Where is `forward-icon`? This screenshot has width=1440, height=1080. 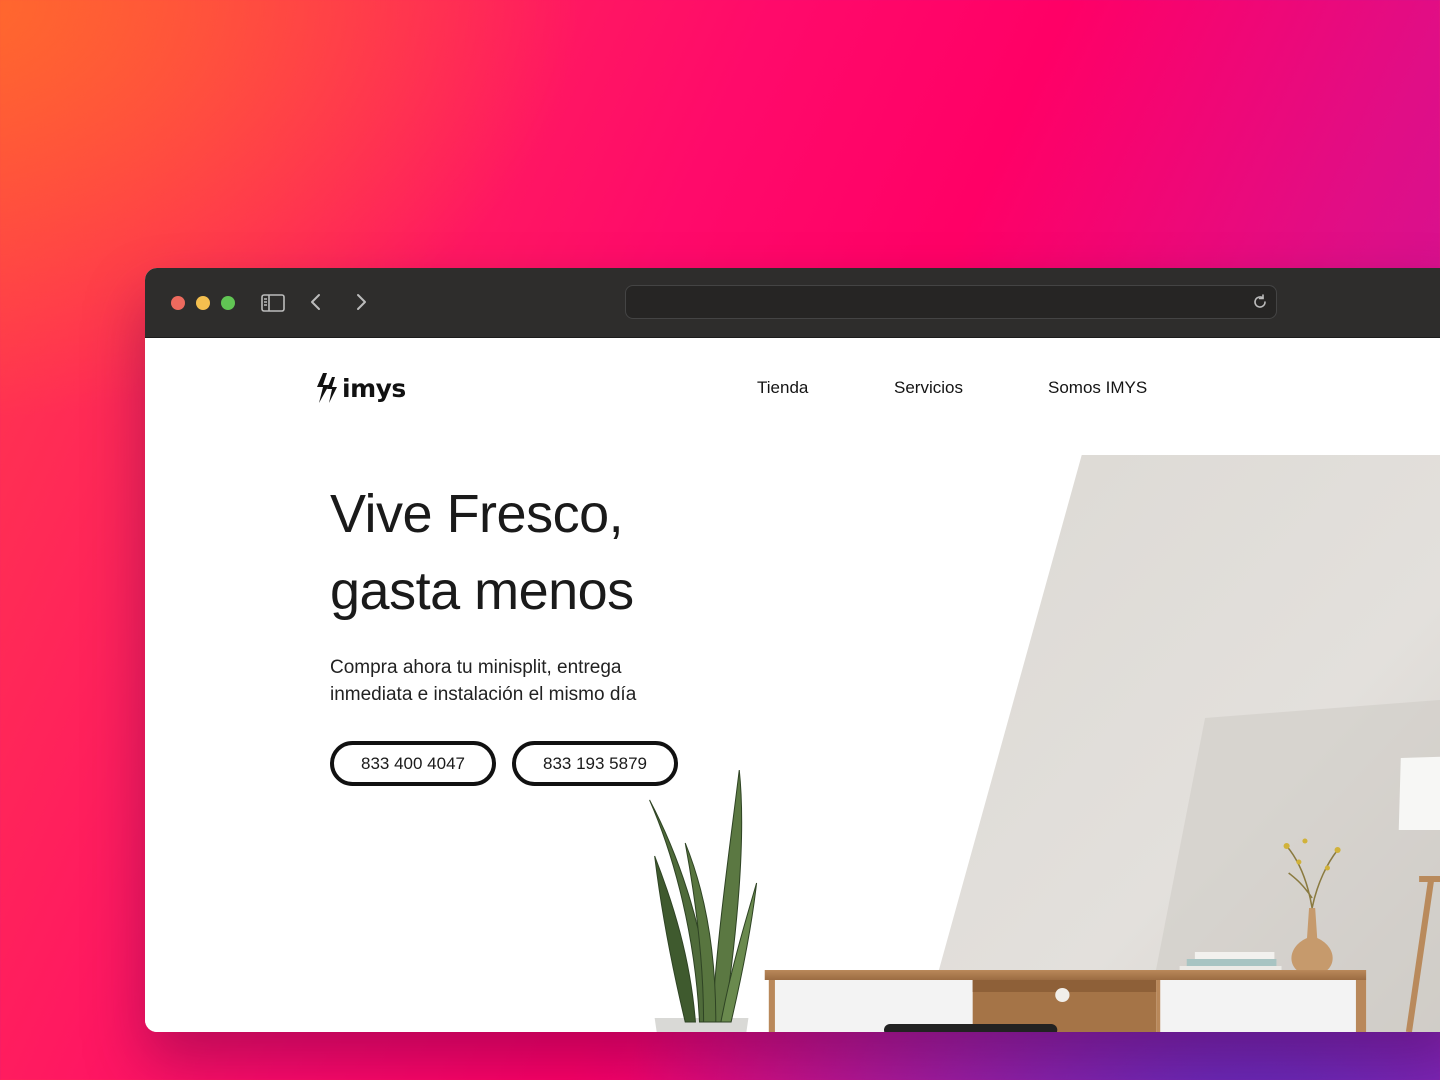
forward-icon is located at coordinates (361, 303).